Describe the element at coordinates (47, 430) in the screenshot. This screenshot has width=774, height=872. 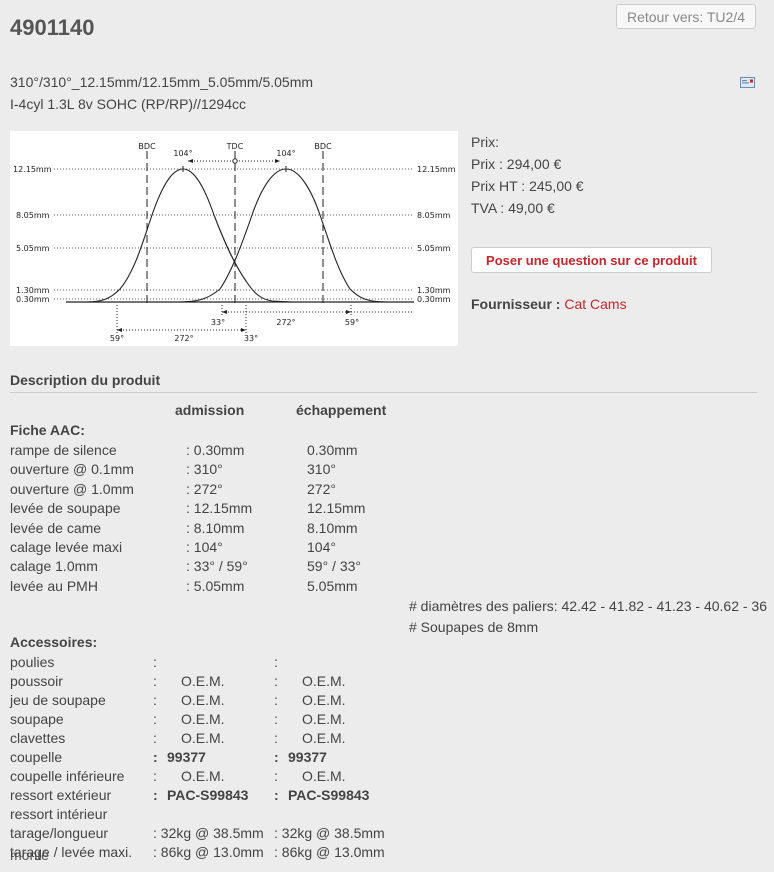
I see `fiche-title: Fiche AAC:` at that location.